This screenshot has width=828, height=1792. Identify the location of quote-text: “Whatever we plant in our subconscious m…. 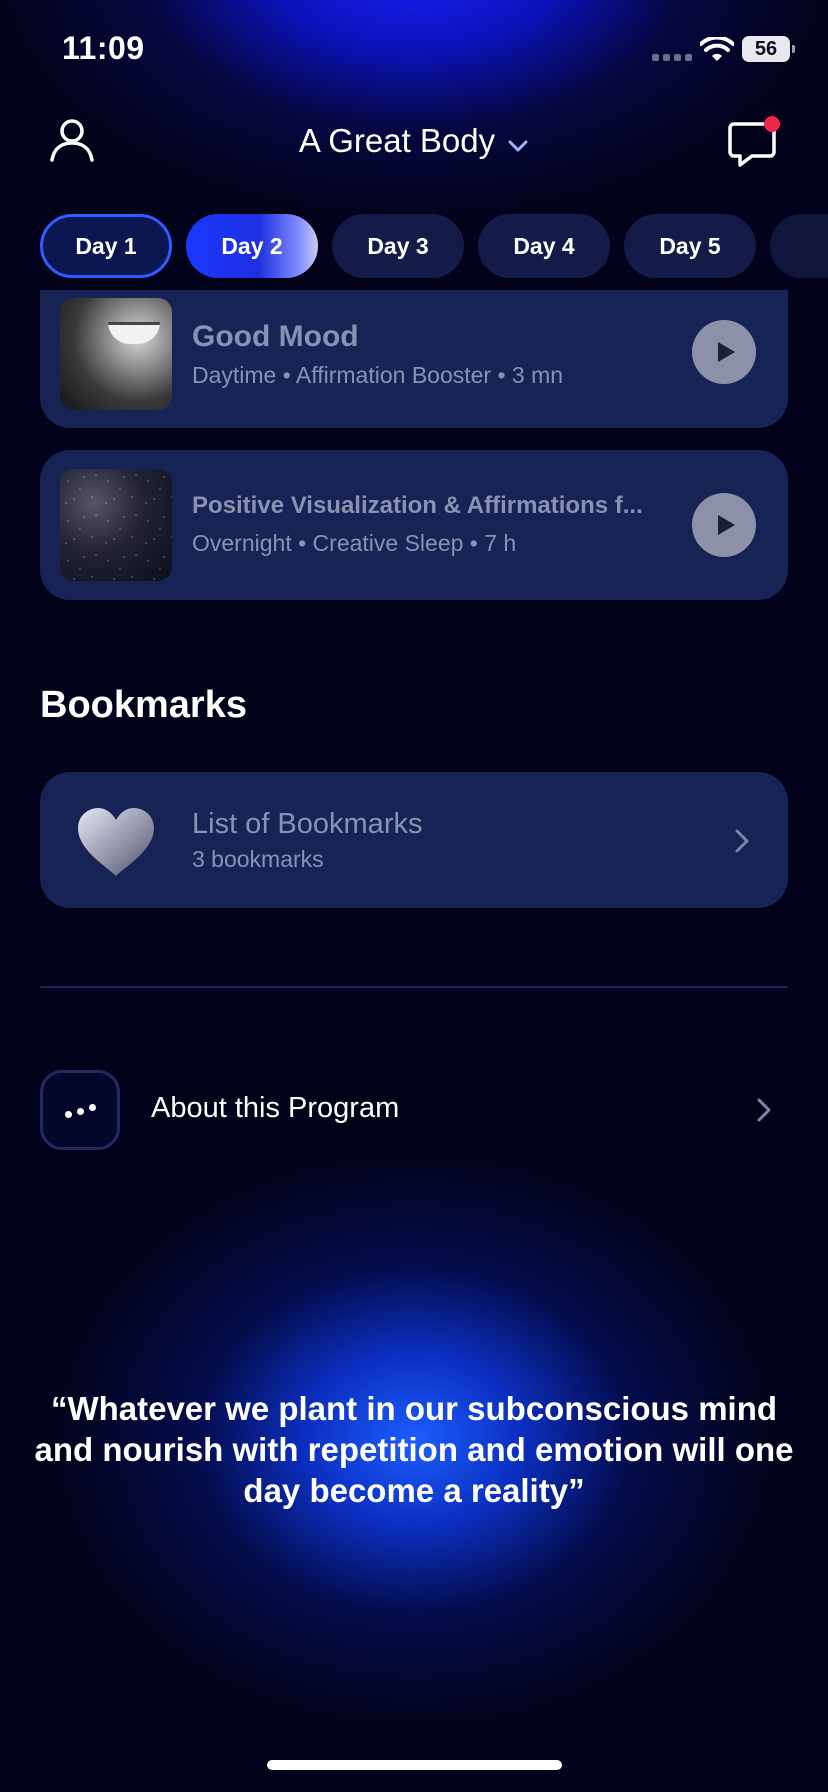
(414, 1449).